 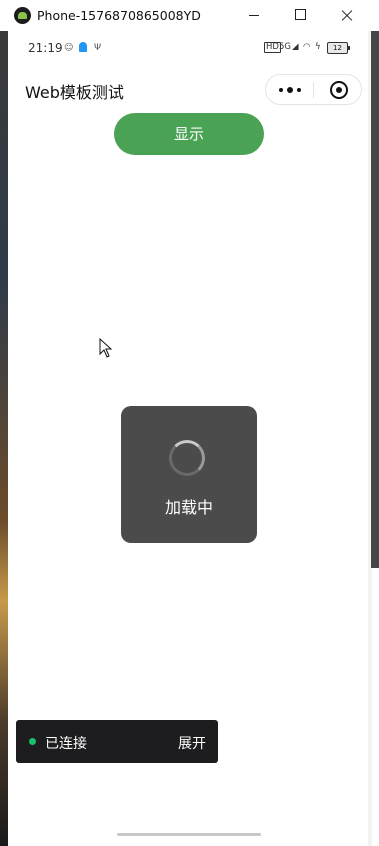 What do you see at coordinates (189, 134) in the screenshot?
I see `show-button: 显示` at bounding box center [189, 134].